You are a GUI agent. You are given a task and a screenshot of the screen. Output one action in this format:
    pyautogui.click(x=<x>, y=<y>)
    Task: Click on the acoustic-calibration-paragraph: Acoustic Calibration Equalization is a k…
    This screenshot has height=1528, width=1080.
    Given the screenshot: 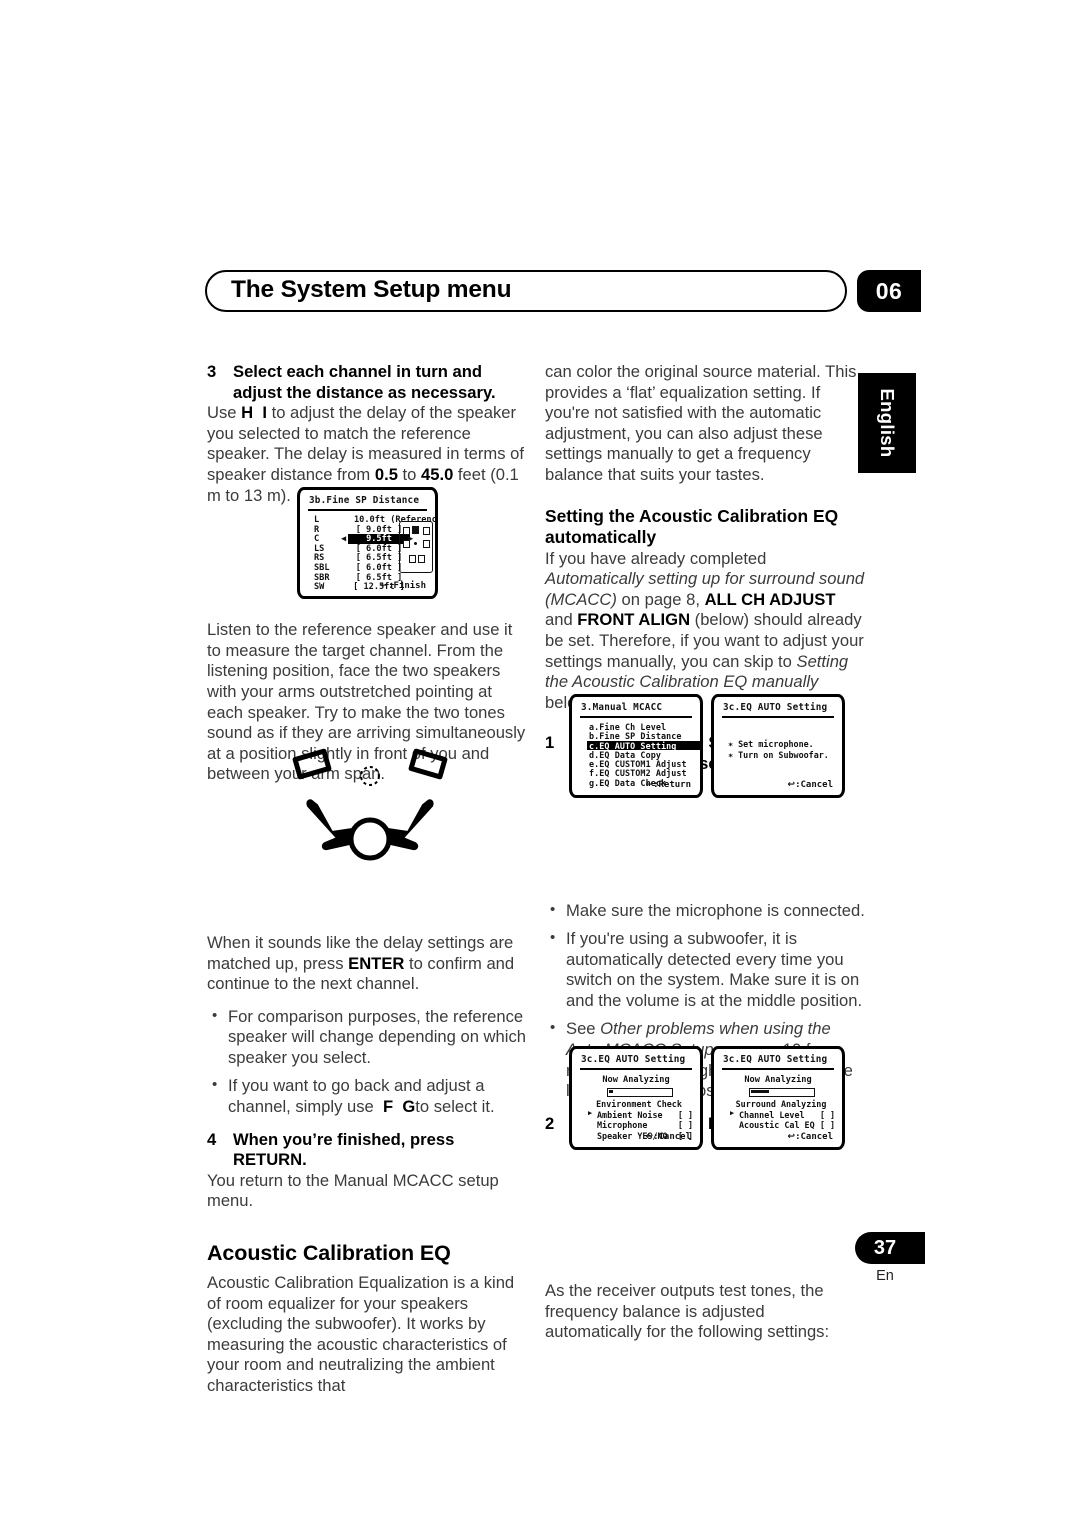 What is the action you would take?
    pyautogui.click(x=361, y=1334)
    